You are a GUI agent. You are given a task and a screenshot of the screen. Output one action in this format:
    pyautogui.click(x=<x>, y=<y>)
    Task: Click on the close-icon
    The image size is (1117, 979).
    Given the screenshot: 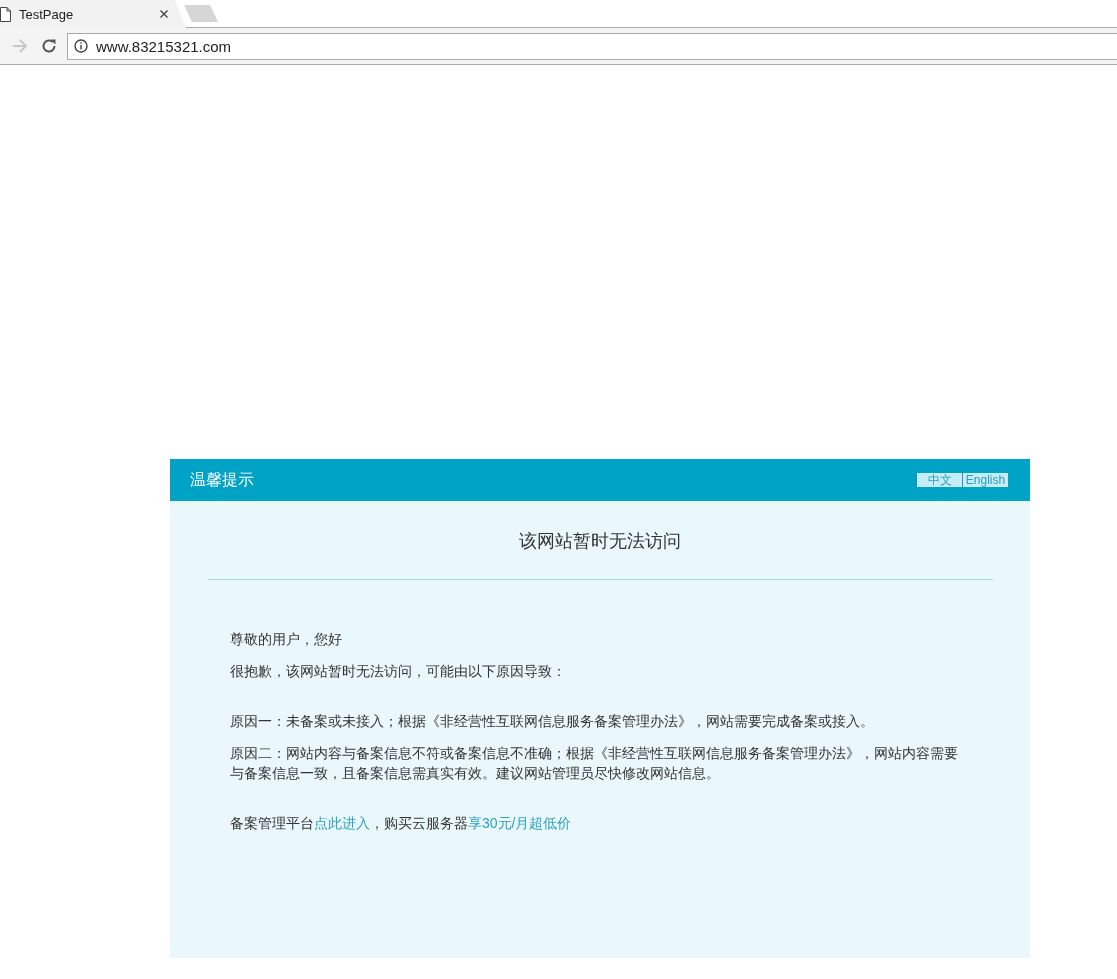 What is the action you would take?
    pyautogui.click(x=164, y=14)
    